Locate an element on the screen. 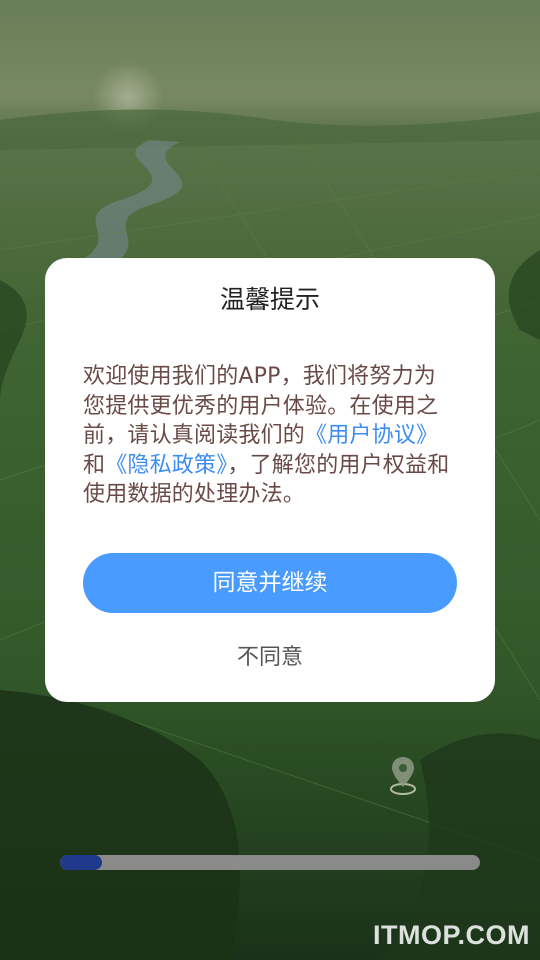  disagree-button: 不同意 is located at coordinates (270, 658).